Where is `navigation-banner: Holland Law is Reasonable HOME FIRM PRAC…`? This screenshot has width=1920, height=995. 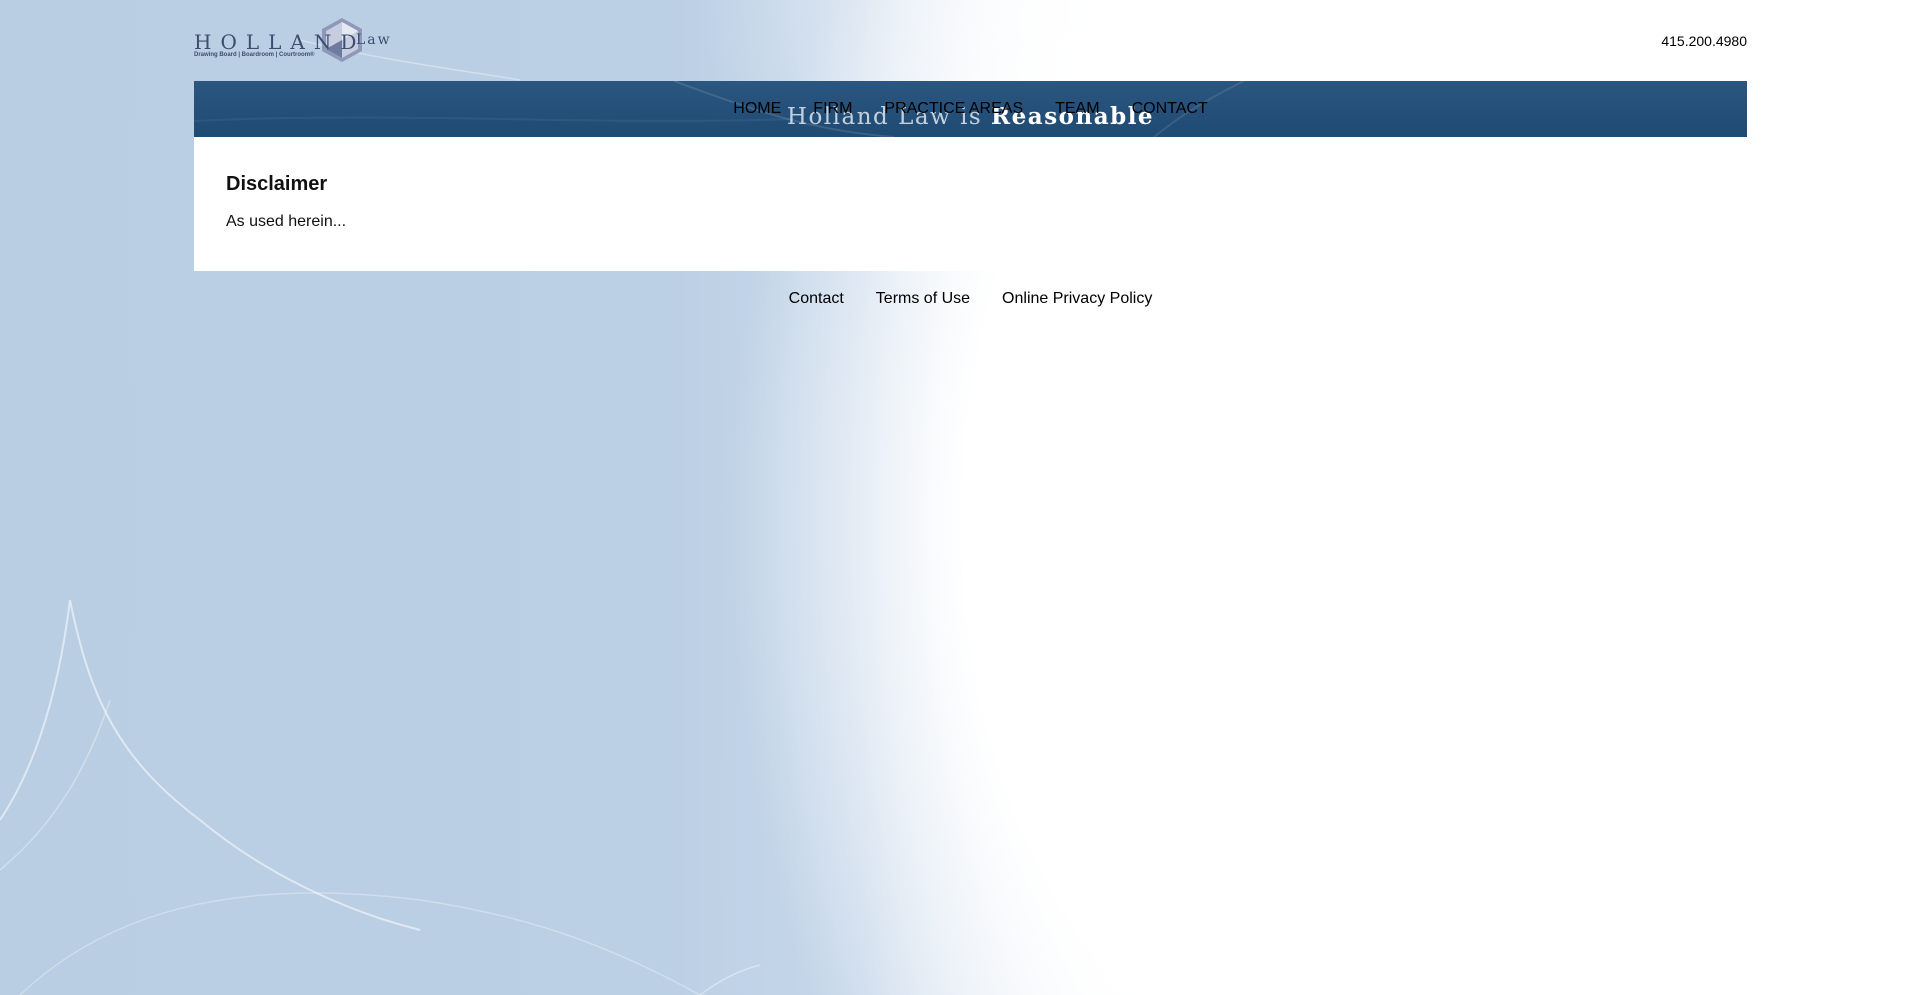
navigation-banner: Holland Law is Reasonable HOME FIRM PRAC… is located at coordinates (970, 109).